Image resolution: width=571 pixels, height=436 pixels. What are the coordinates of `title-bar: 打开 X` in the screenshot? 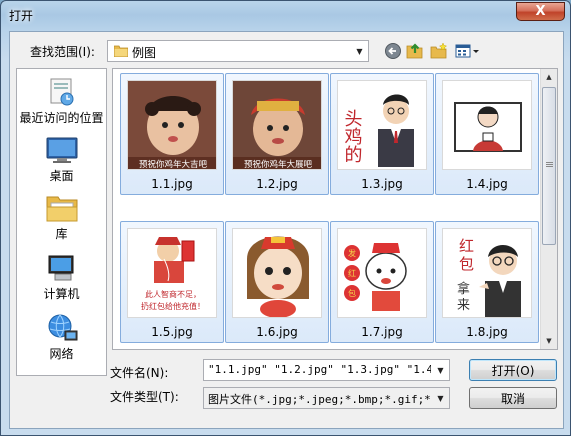 It's located at (285, 16).